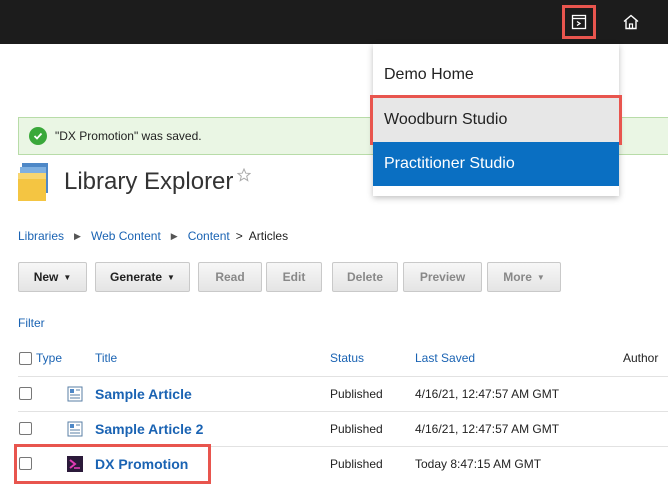 This screenshot has width=668, height=484. I want to click on home-button, so click(631, 22).